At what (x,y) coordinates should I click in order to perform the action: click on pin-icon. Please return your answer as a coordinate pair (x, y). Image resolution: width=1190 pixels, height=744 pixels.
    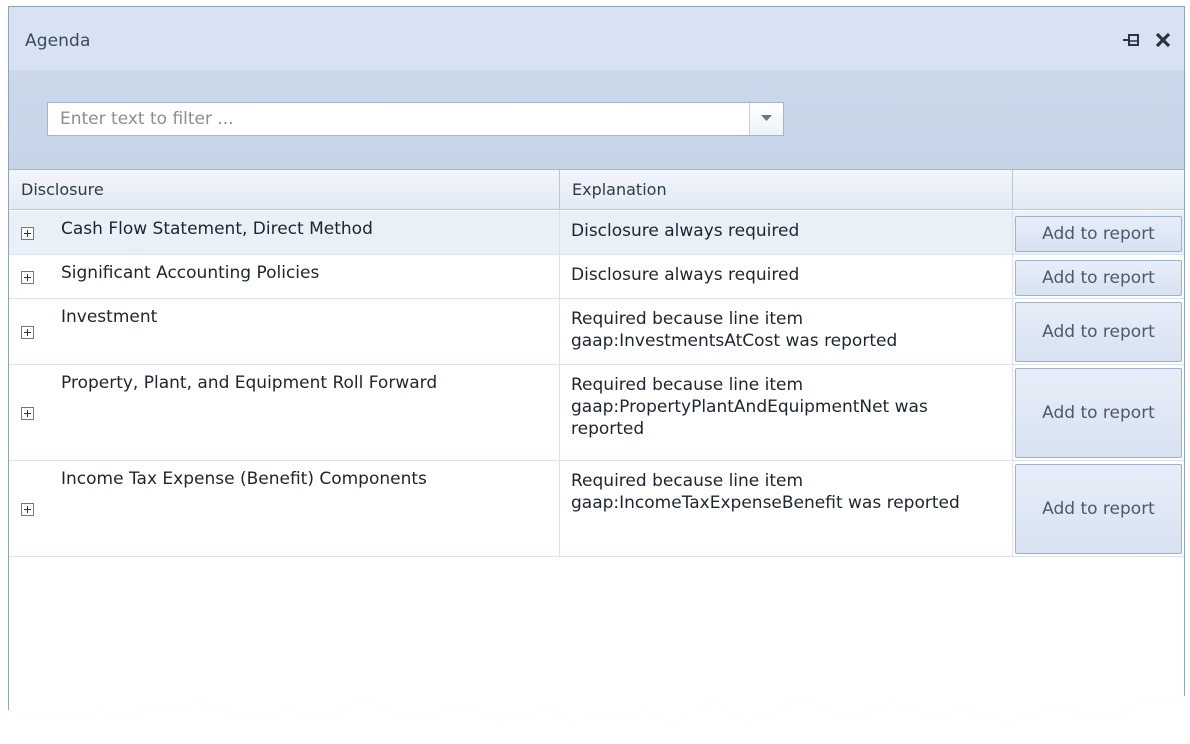
    Looking at the image, I should click on (1131, 40).